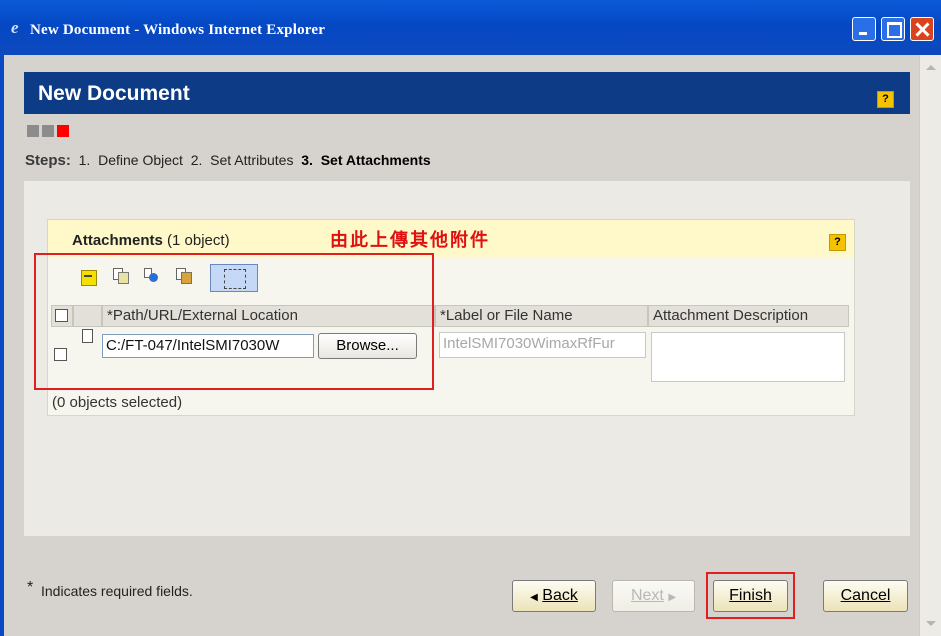 The height and width of the screenshot is (636, 941). I want to click on description-textarea, so click(748, 357).